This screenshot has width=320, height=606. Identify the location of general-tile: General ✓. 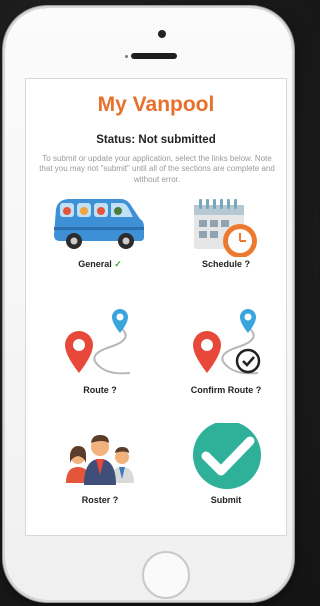
(100, 237).